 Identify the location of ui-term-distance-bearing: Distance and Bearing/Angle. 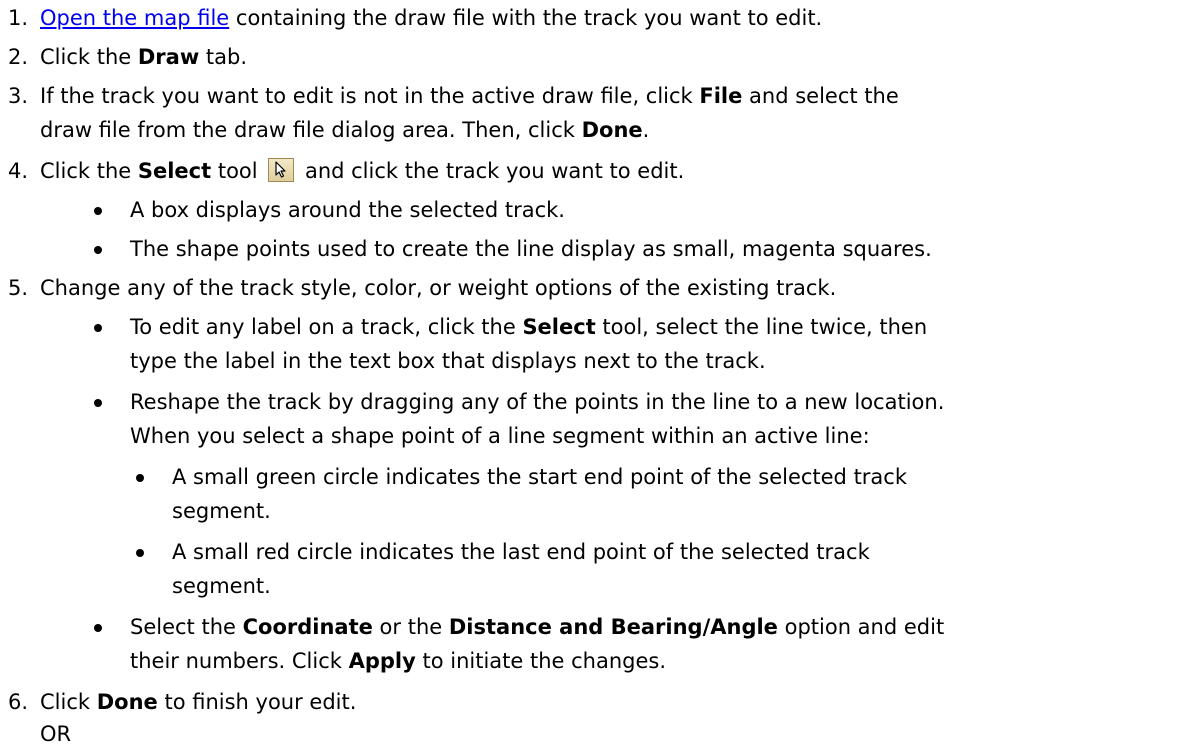
(613, 627).